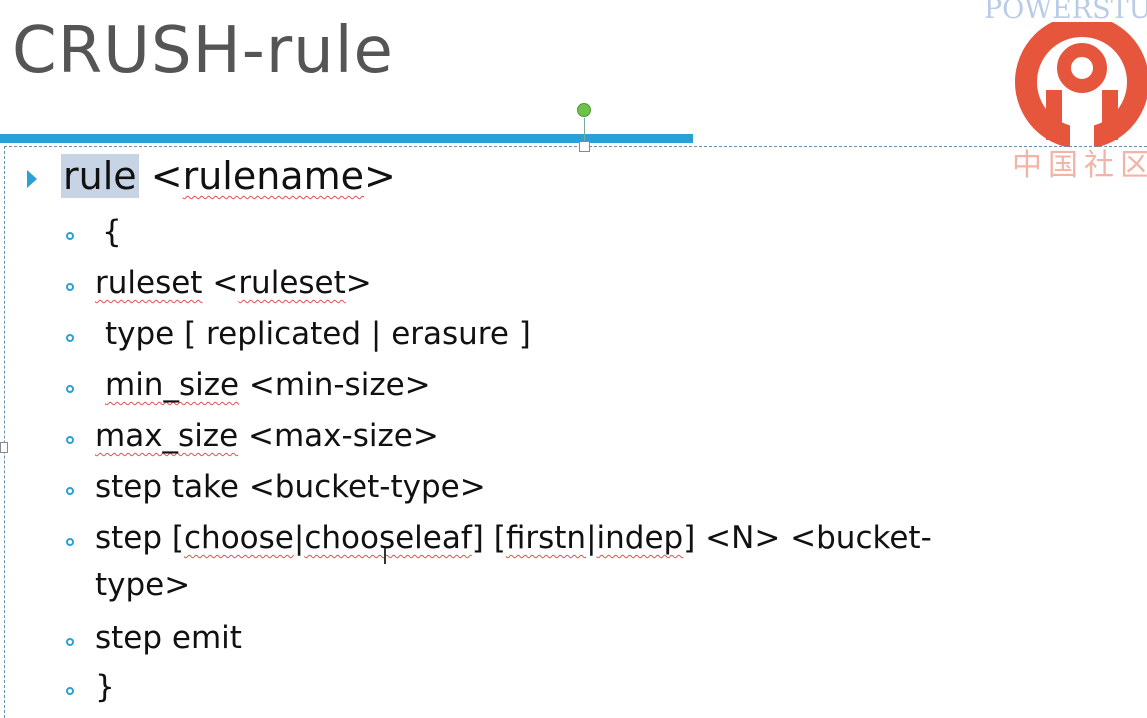 The width and height of the screenshot is (1147, 718). Describe the element at coordinates (546, 538) in the screenshot. I see `text-segment: firstn` at that location.